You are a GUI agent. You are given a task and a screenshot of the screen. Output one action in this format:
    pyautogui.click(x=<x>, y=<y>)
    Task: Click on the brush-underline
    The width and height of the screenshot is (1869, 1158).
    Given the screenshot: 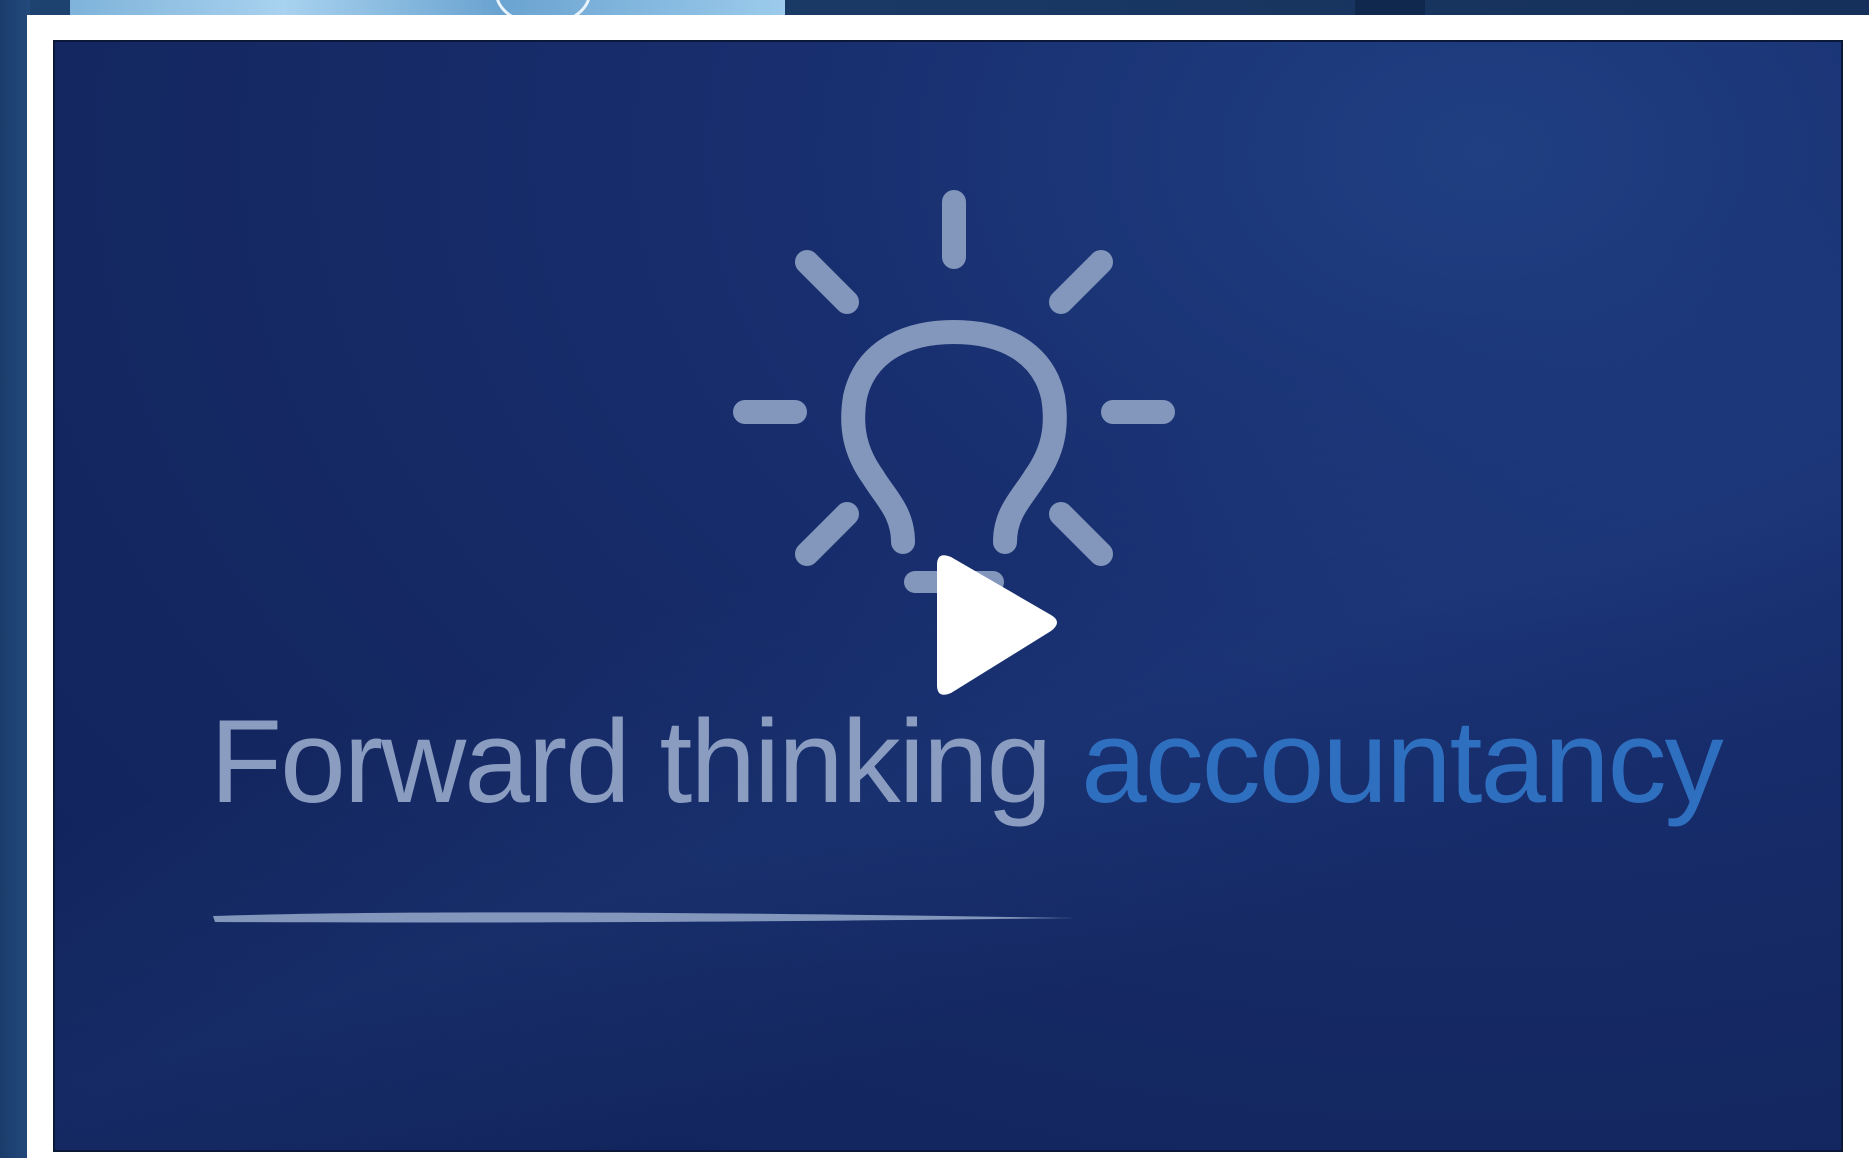 What is the action you would take?
    pyautogui.click(x=644, y=917)
    